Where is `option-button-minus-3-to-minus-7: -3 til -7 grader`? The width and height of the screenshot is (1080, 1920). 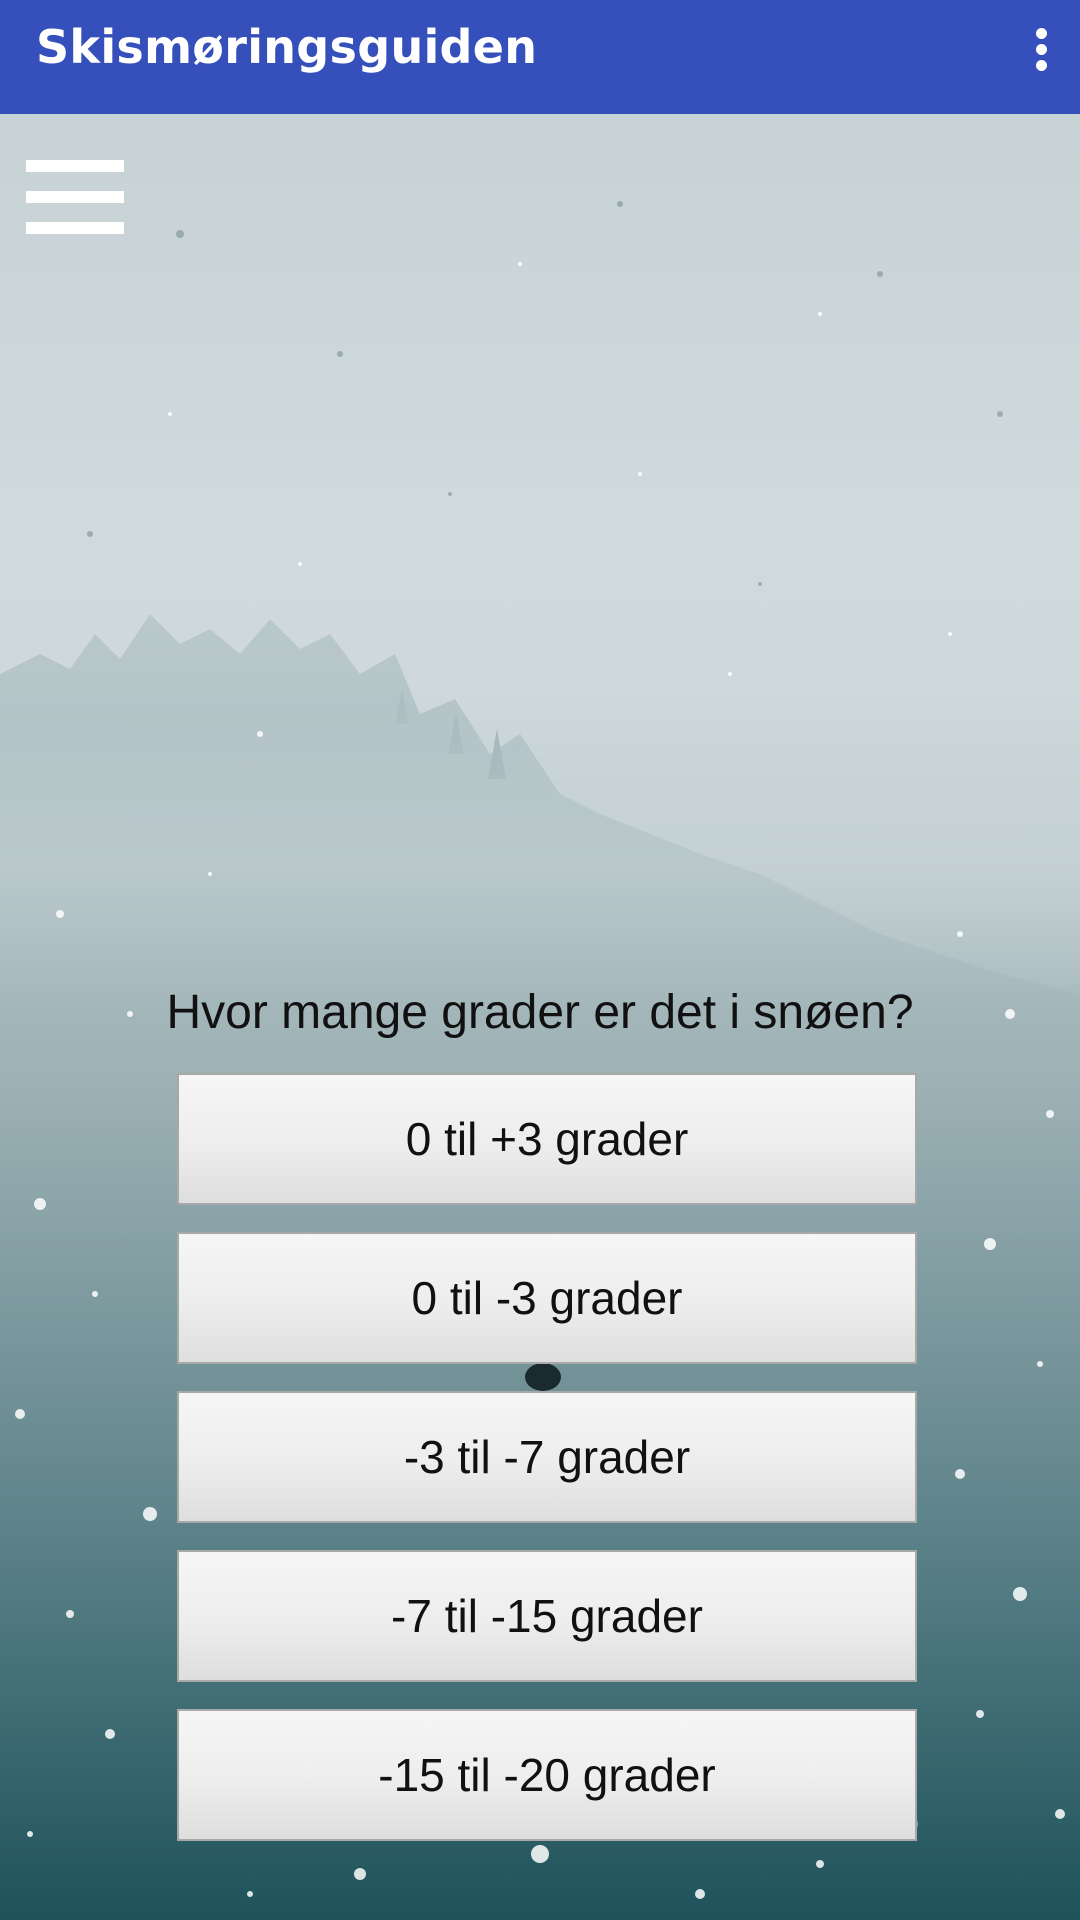 option-button-minus-3-to-minus-7: -3 til -7 grader is located at coordinates (547, 1457).